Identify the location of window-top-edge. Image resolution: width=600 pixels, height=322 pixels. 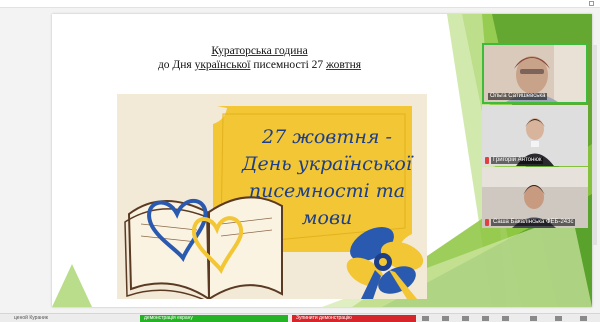
(300, 4).